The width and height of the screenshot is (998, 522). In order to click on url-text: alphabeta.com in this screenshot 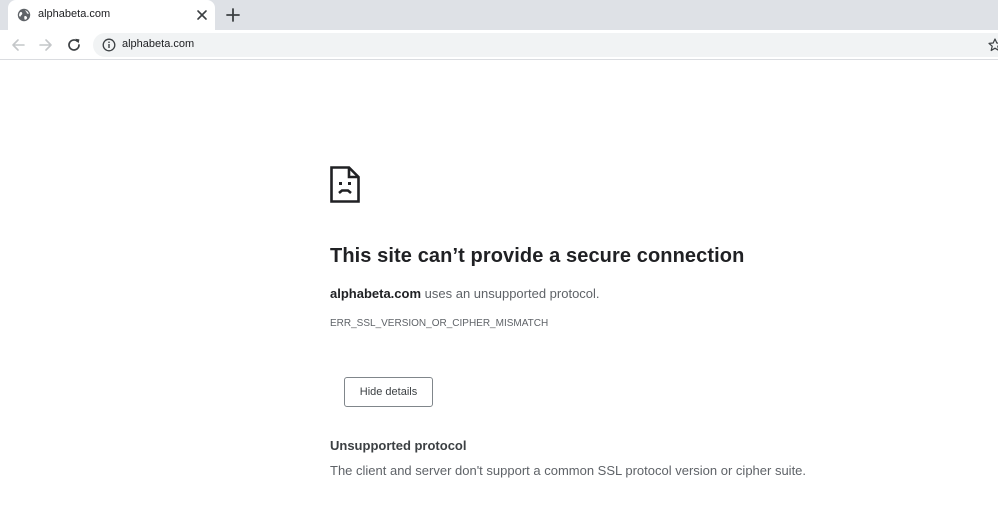, I will do `click(158, 44)`.